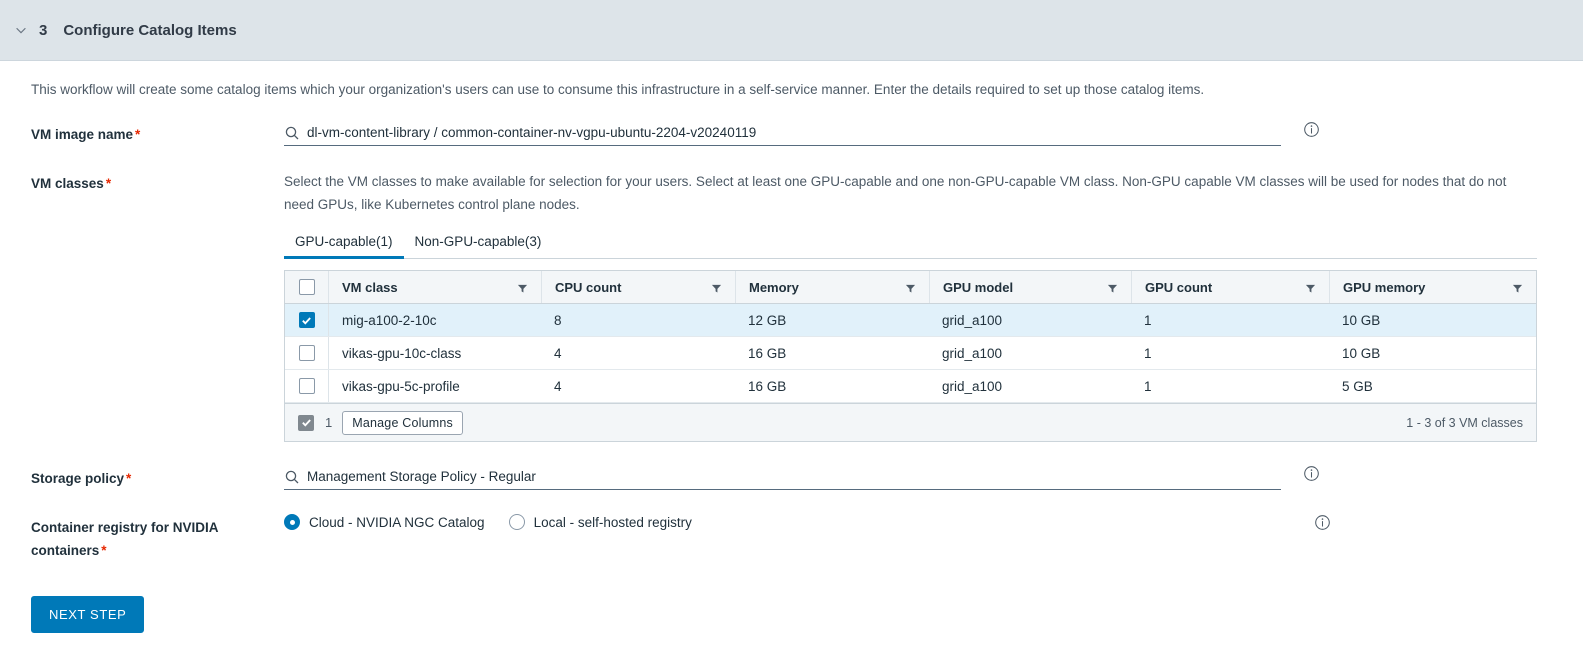 The height and width of the screenshot is (661, 1583). What do you see at coordinates (370, 287) in the screenshot?
I see `column-header-vm-class-label: VM class` at bounding box center [370, 287].